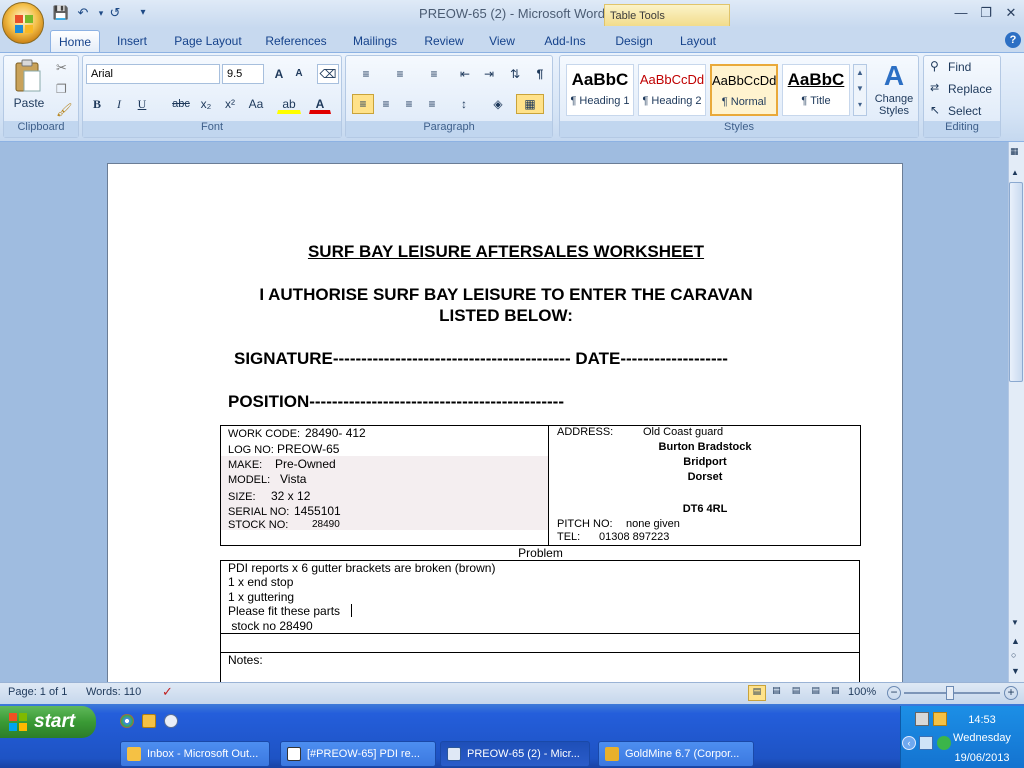  What do you see at coordinates (982, 720) in the screenshot?
I see `clock-time: 14:53` at bounding box center [982, 720].